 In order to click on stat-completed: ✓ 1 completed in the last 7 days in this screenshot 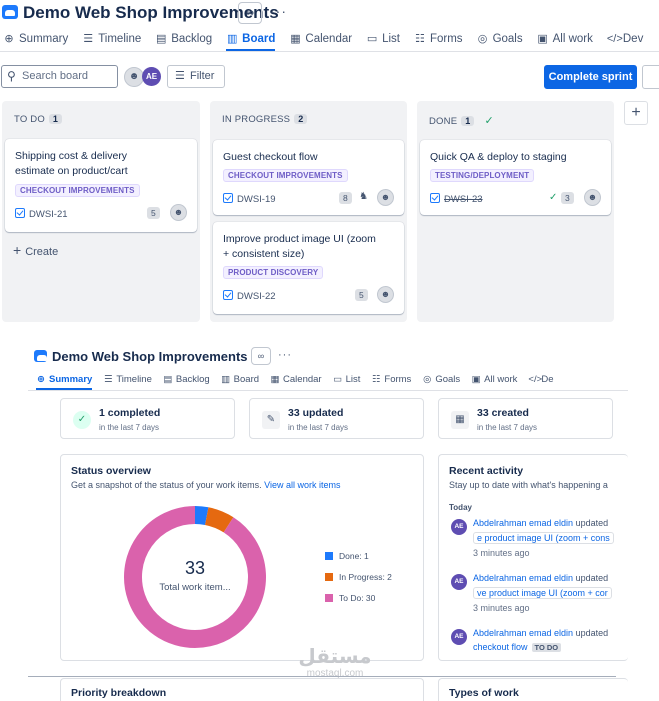, I will do `click(147, 418)`.